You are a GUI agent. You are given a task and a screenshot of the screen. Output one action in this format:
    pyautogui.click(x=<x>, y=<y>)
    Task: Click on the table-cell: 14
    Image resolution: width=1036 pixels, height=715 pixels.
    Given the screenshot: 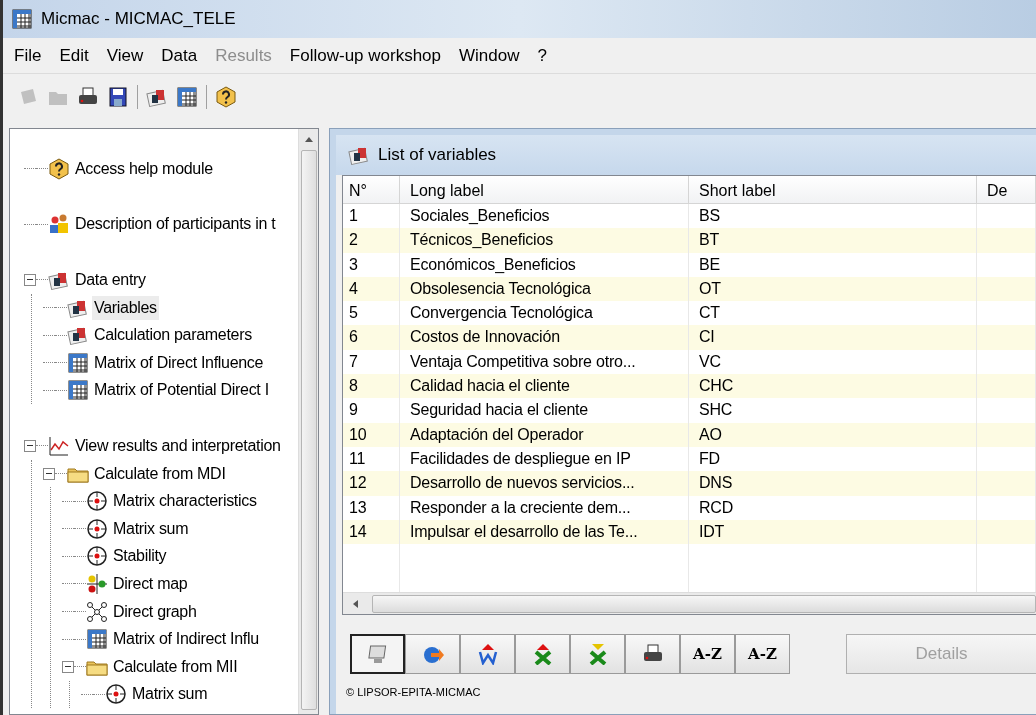 What is the action you would take?
    pyautogui.click(x=371, y=532)
    